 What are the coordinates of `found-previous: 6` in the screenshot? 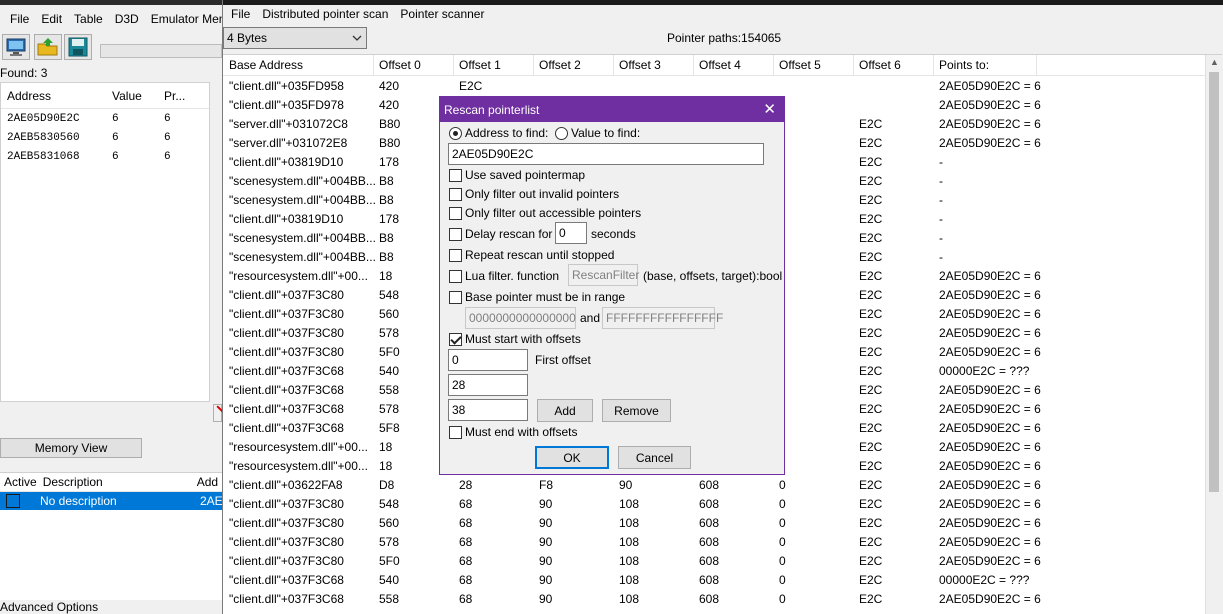 It's located at (167, 156).